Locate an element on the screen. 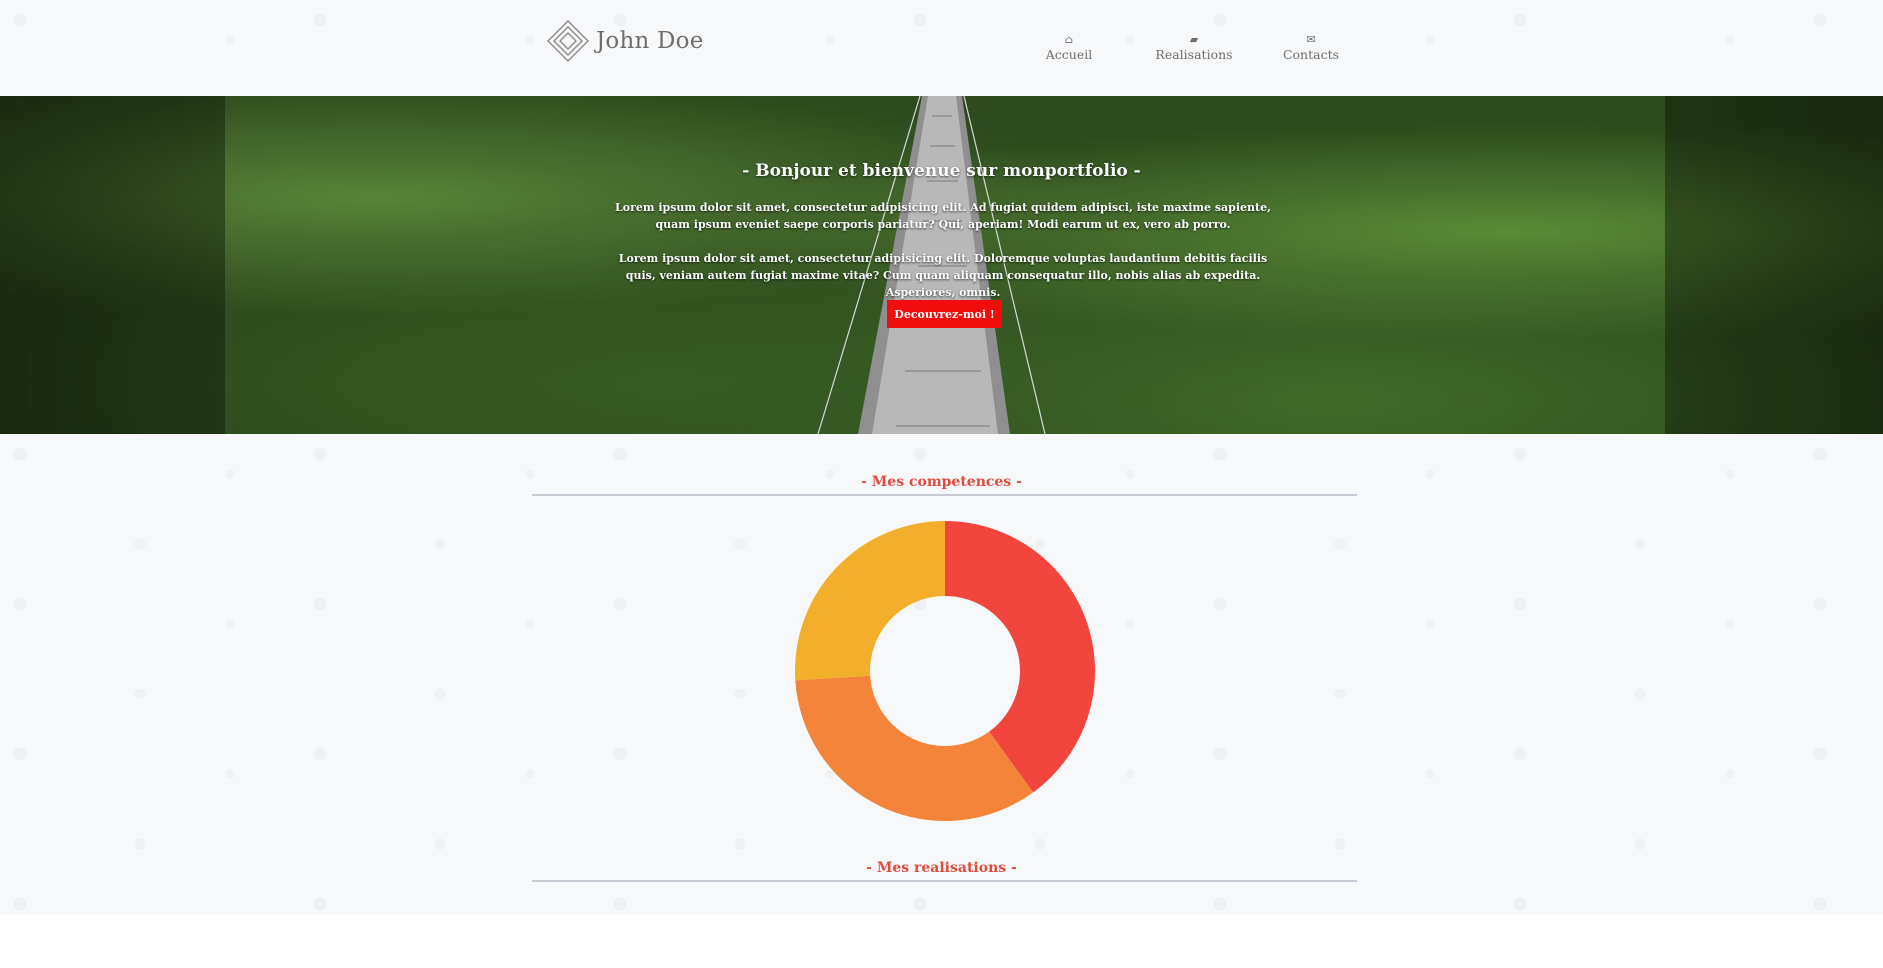 The height and width of the screenshot is (968, 1883). nav-item-realisations: ▰ Realisations is located at coordinates (1194, 48).